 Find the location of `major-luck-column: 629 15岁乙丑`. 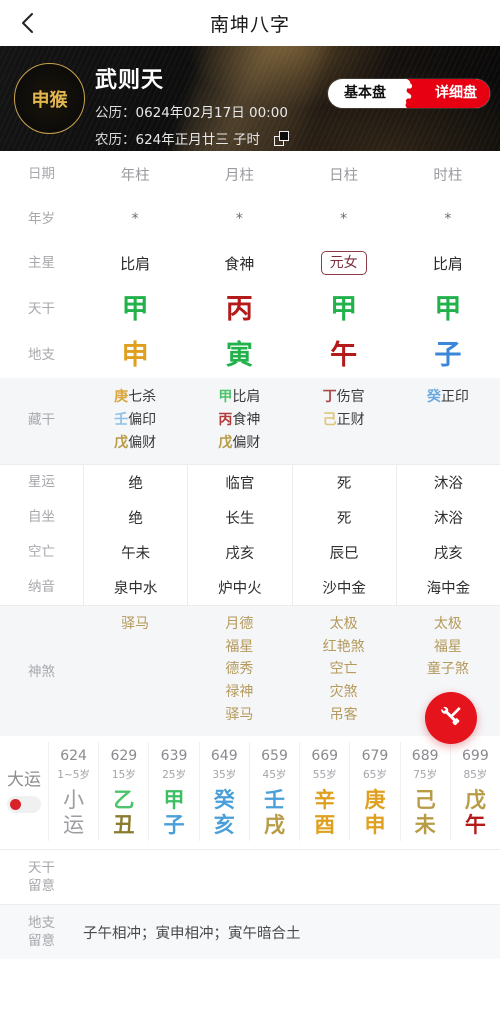

major-luck-column: 629 15岁乙丑 is located at coordinates (123, 792).